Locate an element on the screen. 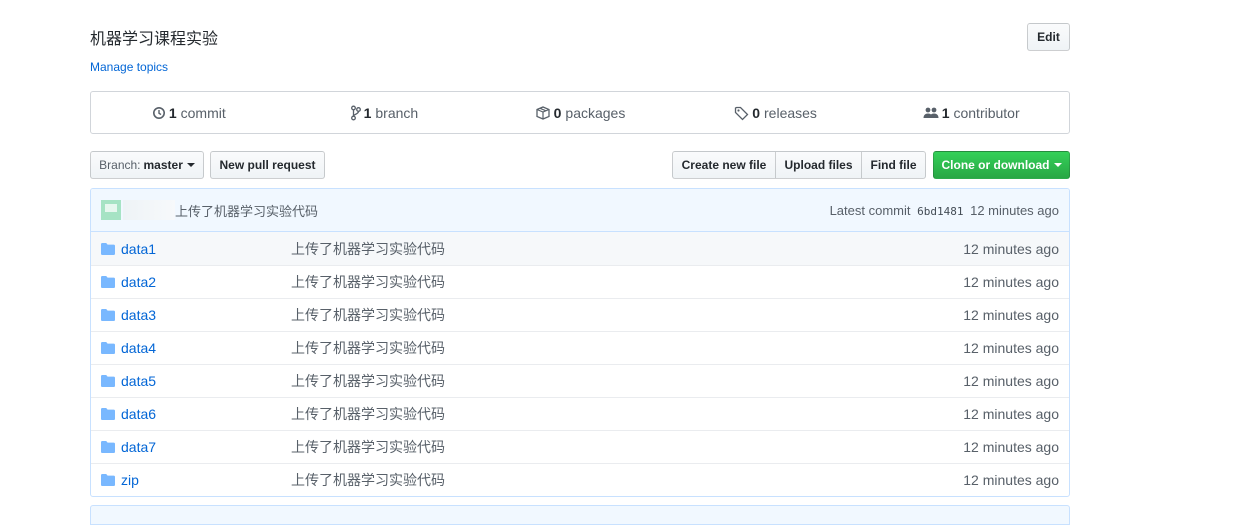  latest-commit-message: 上传了机器学习实验代码 is located at coordinates (246, 210).